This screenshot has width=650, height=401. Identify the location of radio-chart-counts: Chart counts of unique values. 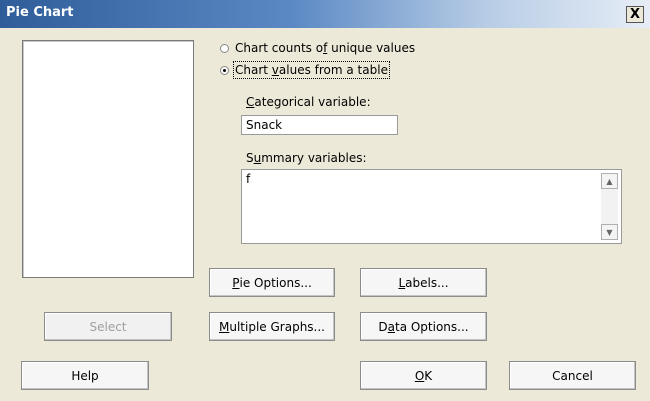
(317, 48).